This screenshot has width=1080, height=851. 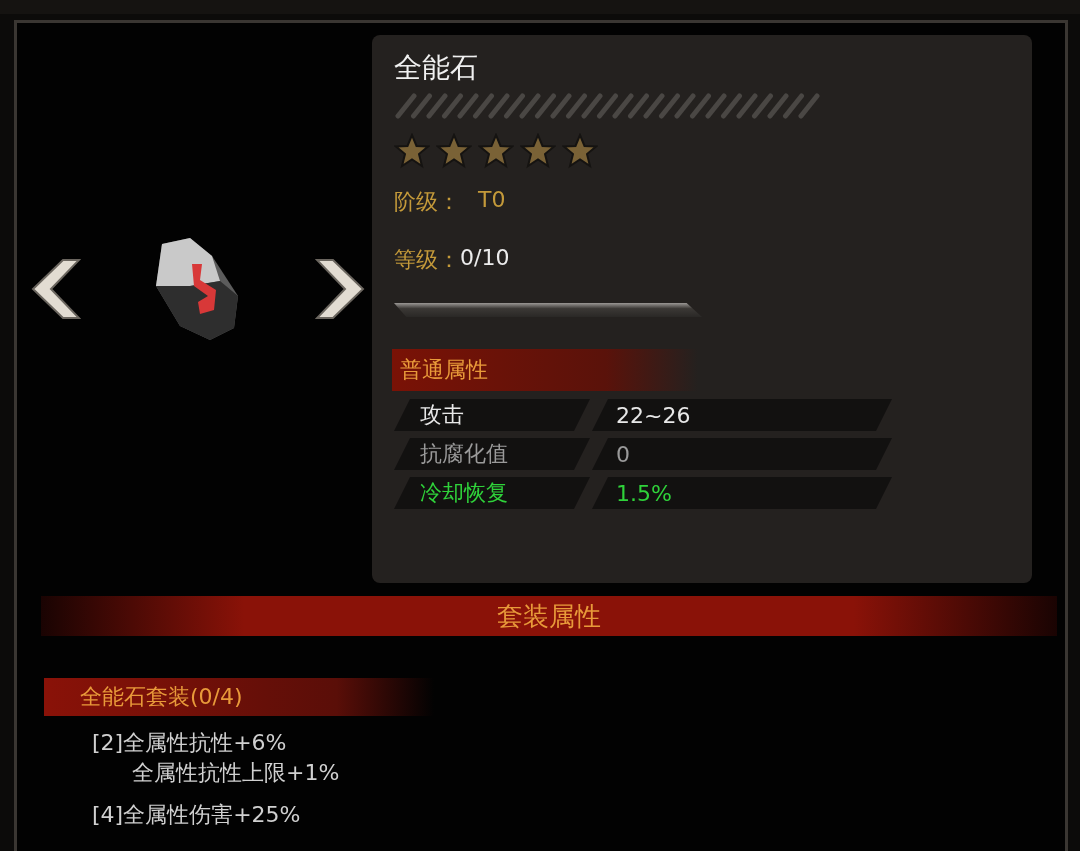 I want to click on level-label: 等级：, so click(x=427, y=260).